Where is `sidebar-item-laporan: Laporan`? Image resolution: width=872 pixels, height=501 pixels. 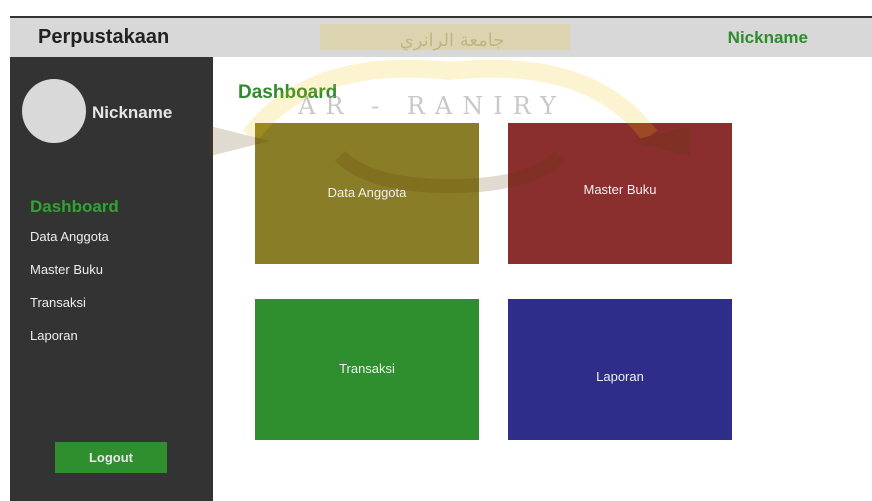 sidebar-item-laporan: Laporan is located at coordinates (74, 335).